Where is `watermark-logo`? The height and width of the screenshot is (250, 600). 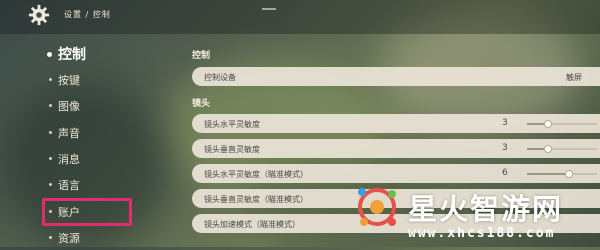
watermark-logo is located at coordinates (377, 207).